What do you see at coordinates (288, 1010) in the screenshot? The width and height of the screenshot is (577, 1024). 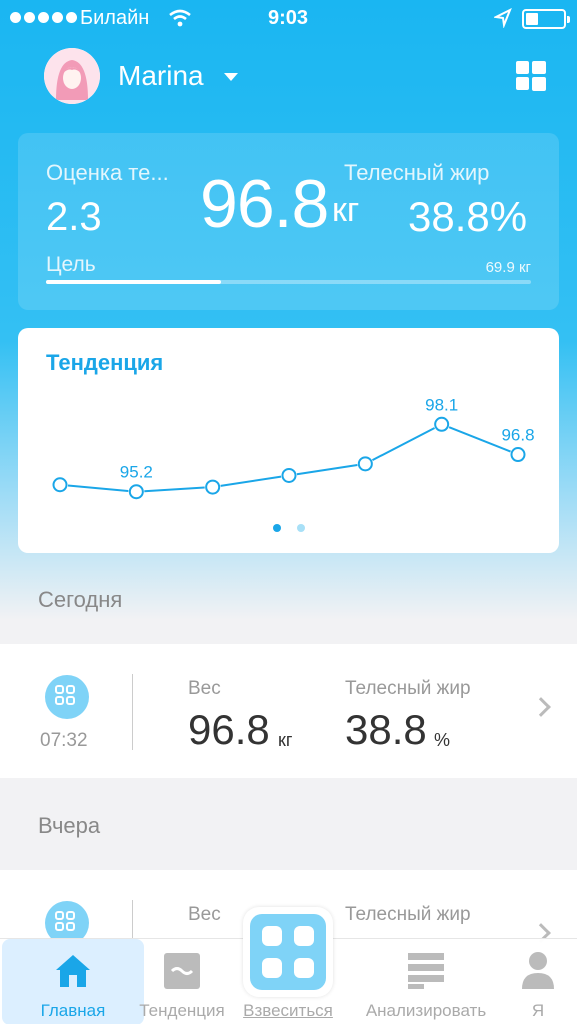 I see `tab-weigh-label: Взвеситься` at bounding box center [288, 1010].